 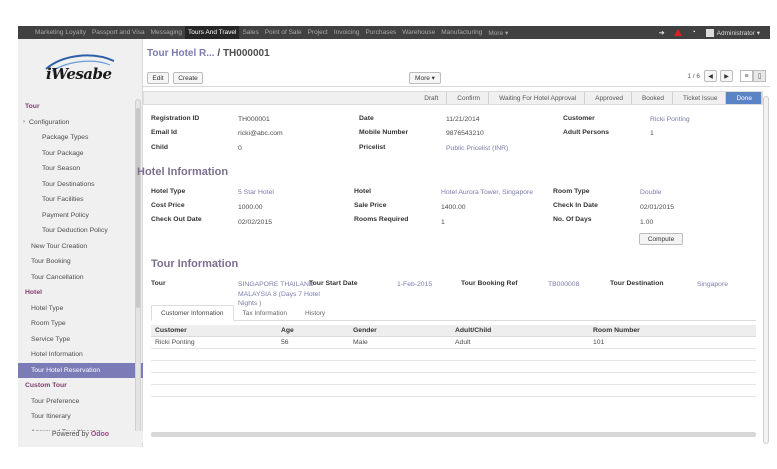 I want to click on page-scrollbar, so click(x=766, y=270).